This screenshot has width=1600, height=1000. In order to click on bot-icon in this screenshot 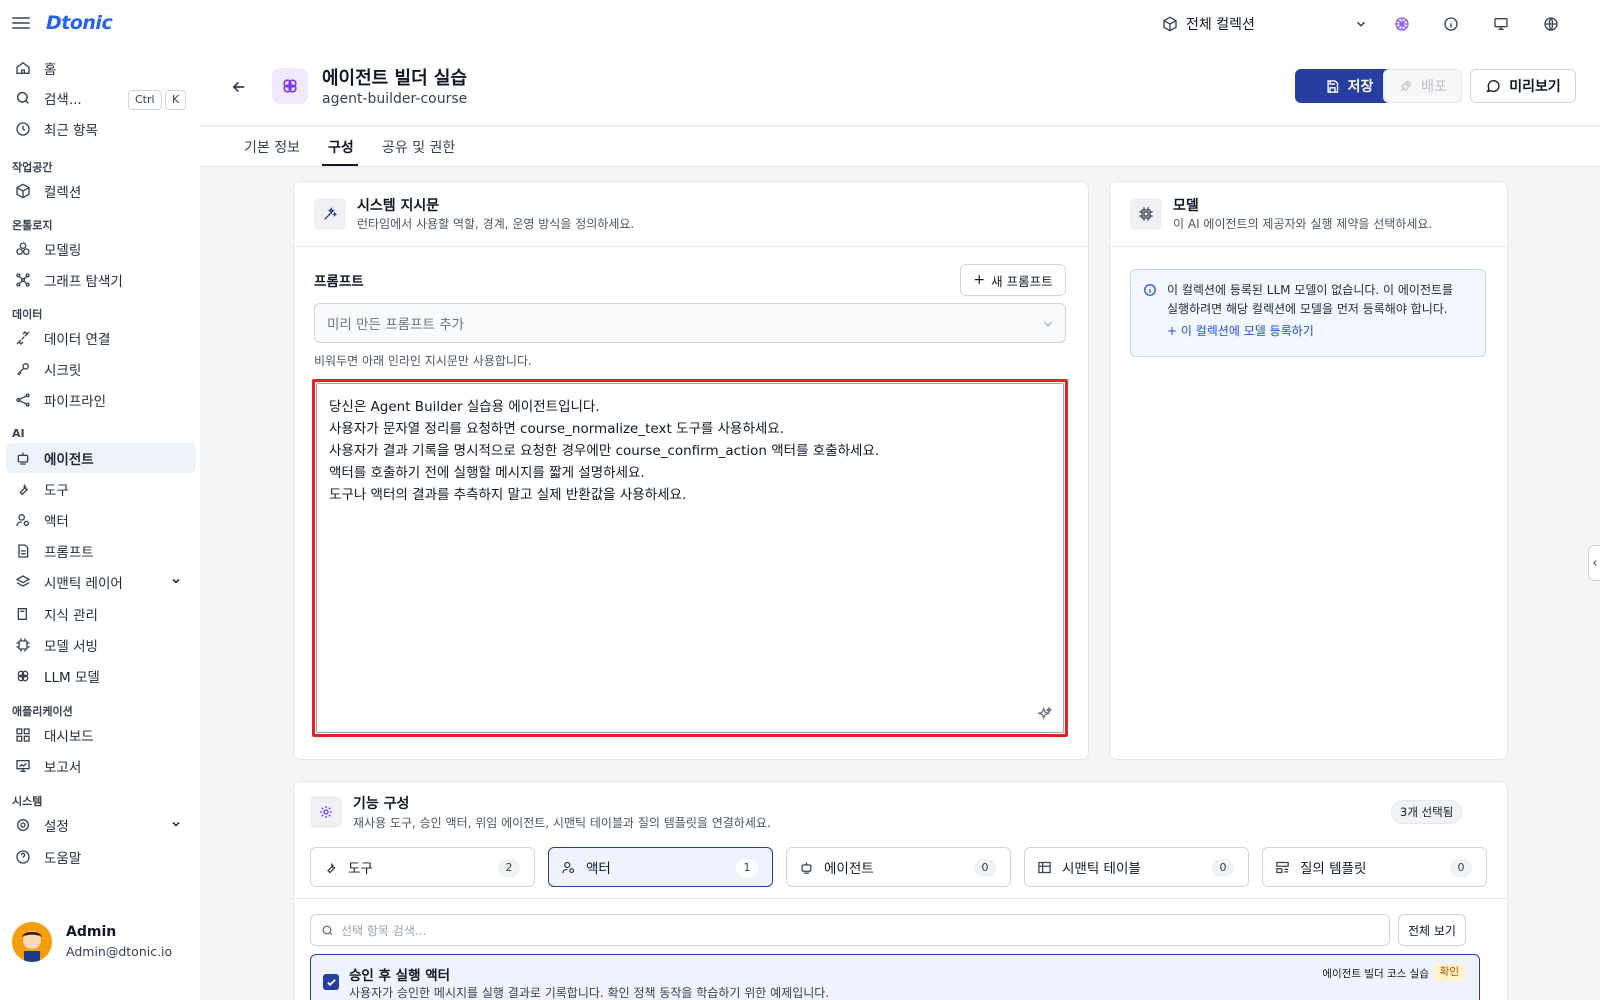, I will do `click(806, 868)`.